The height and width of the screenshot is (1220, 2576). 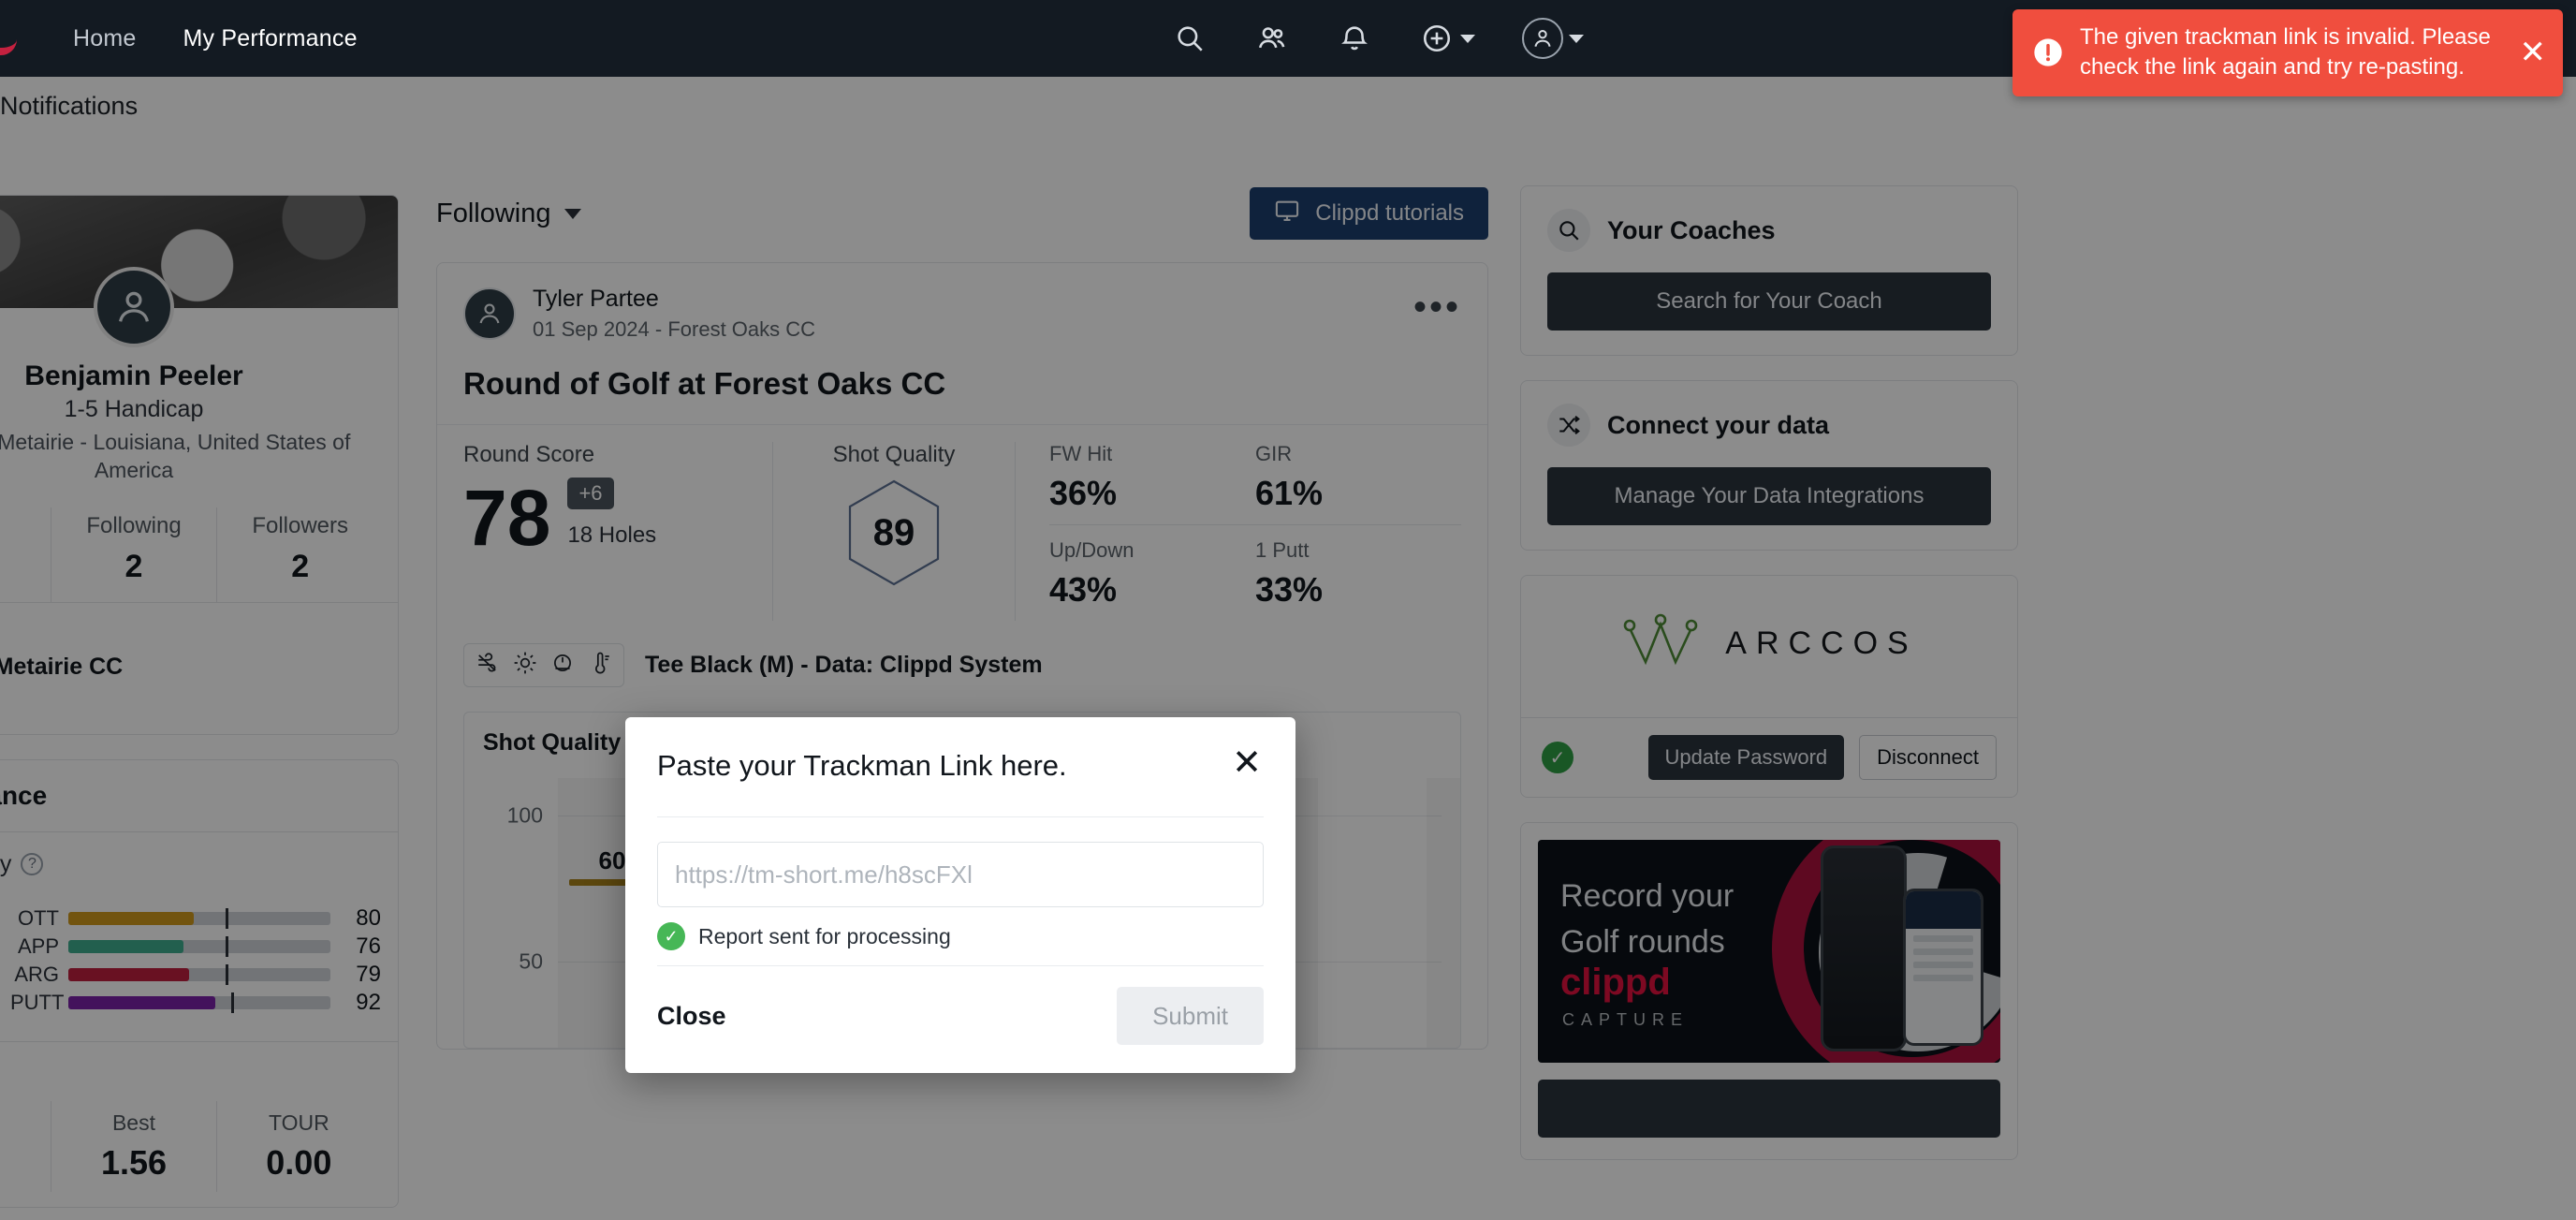 I want to click on nav-link-home: Home, so click(x=105, y=38).